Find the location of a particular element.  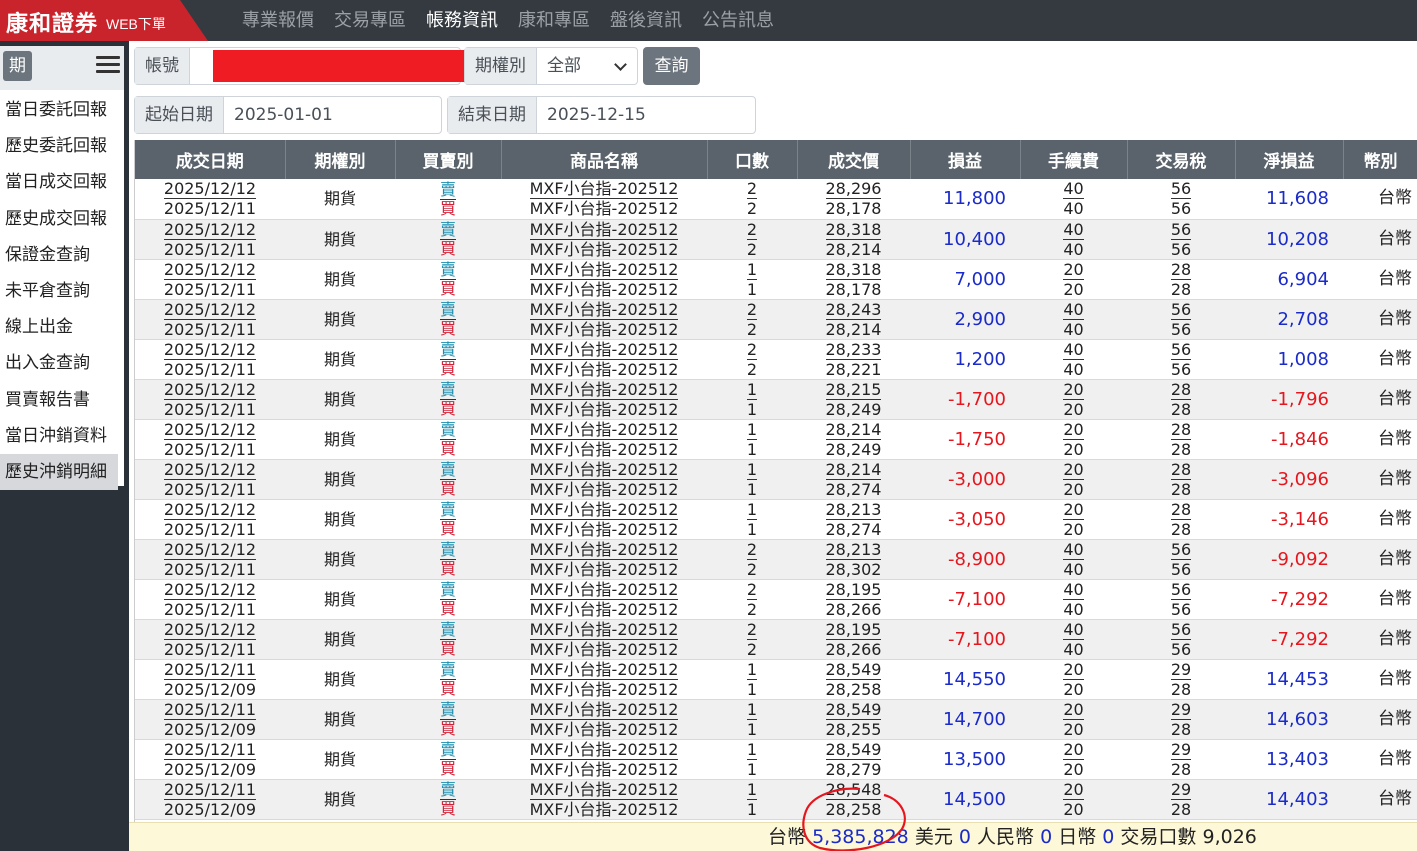

nav-item-5: 公告訊息 is located at coordinates (738, 20).